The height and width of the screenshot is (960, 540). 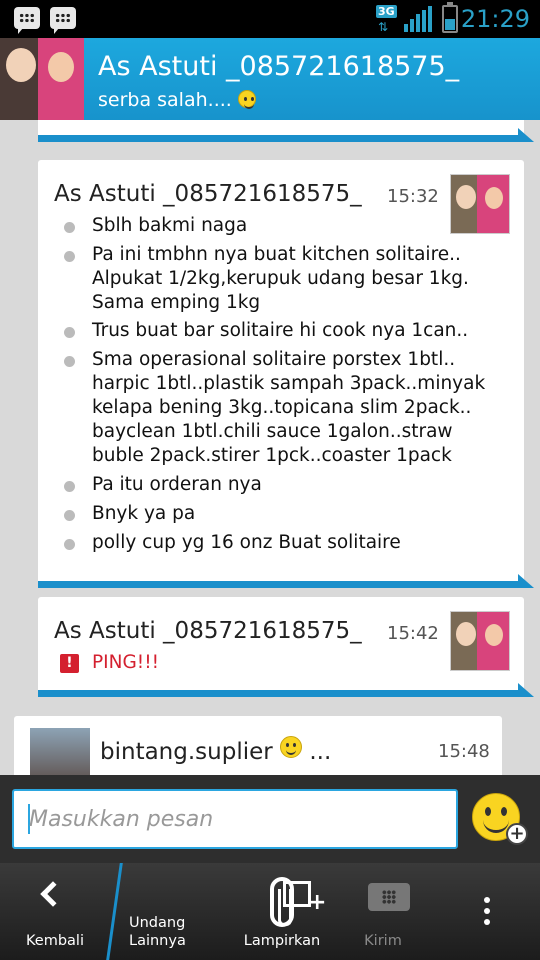 What do you see at coordinates (55, 911) in the screenshot?
I see `back-button: Kembali` at bounding box center [55, 911].